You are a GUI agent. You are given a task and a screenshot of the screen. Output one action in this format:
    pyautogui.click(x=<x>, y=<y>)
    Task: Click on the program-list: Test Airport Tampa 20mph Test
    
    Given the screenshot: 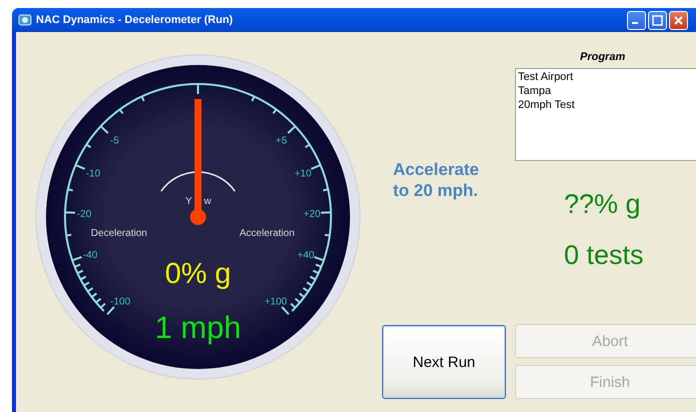 What is the action you would take?
    pyautogui.click(x=605, y=114)
    